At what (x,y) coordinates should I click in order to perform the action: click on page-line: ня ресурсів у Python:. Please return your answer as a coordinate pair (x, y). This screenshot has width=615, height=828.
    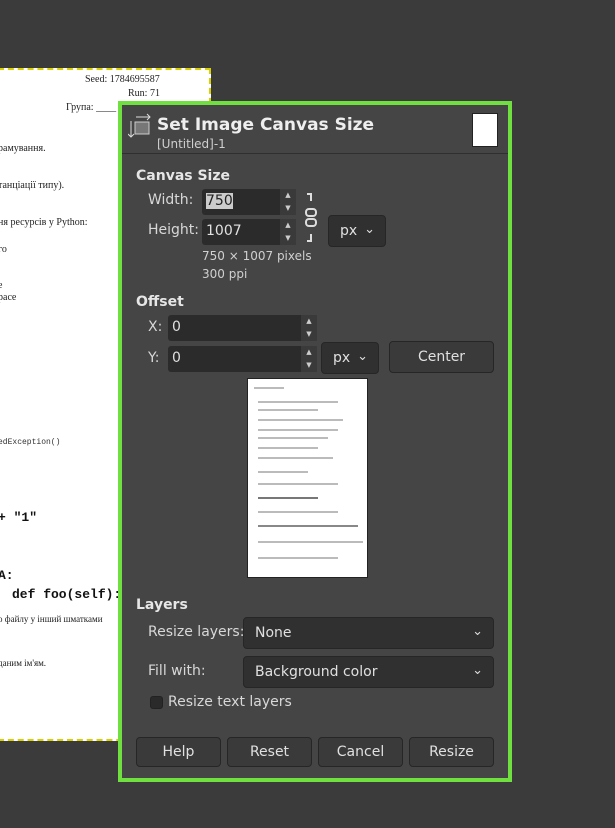
    Looking at the image, I should click on (44, 222).